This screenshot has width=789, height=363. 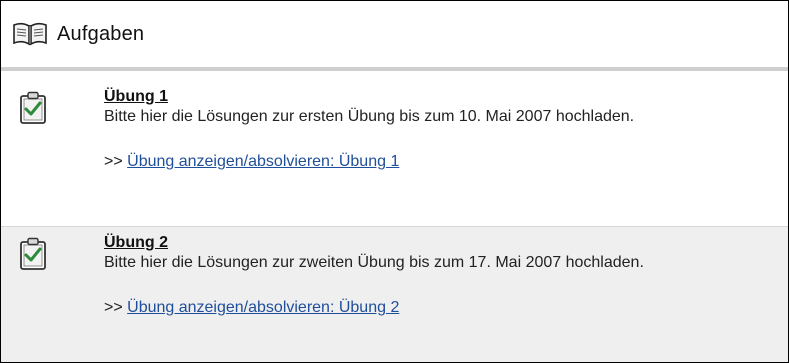 What do you see at coordinates (263, 161) in the screenshot?
I see `open-exercise-link: Übung anzeigen/absolvieren: Übung 1` at bounding box center [263, 161].